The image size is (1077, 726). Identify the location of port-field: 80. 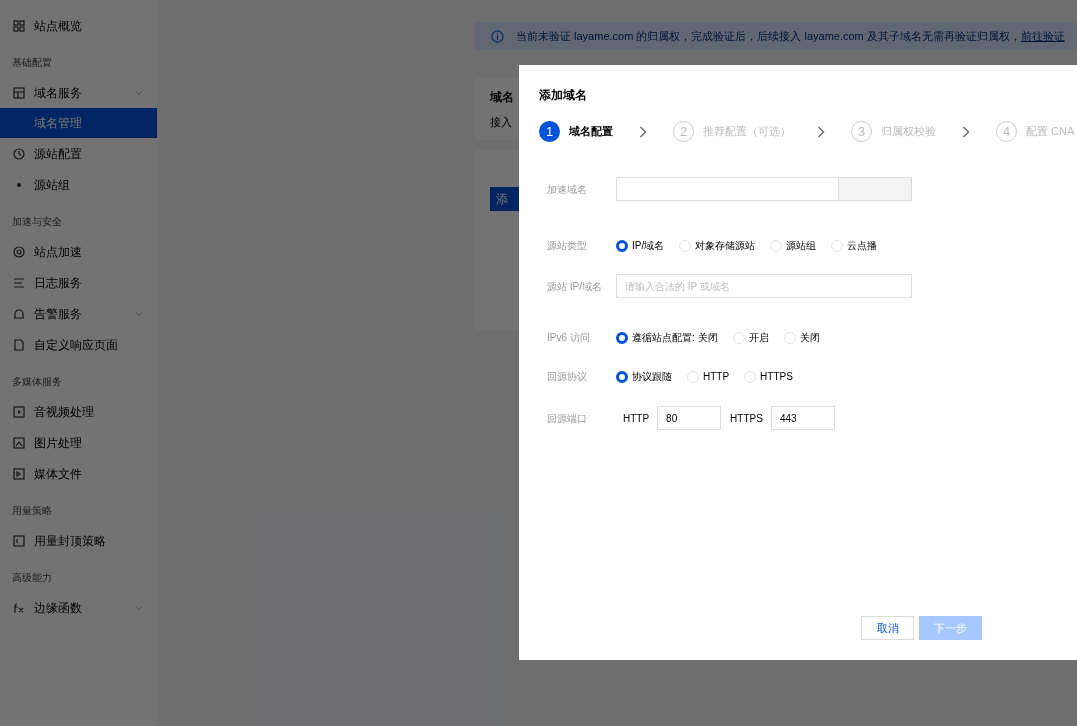
(689, 418).